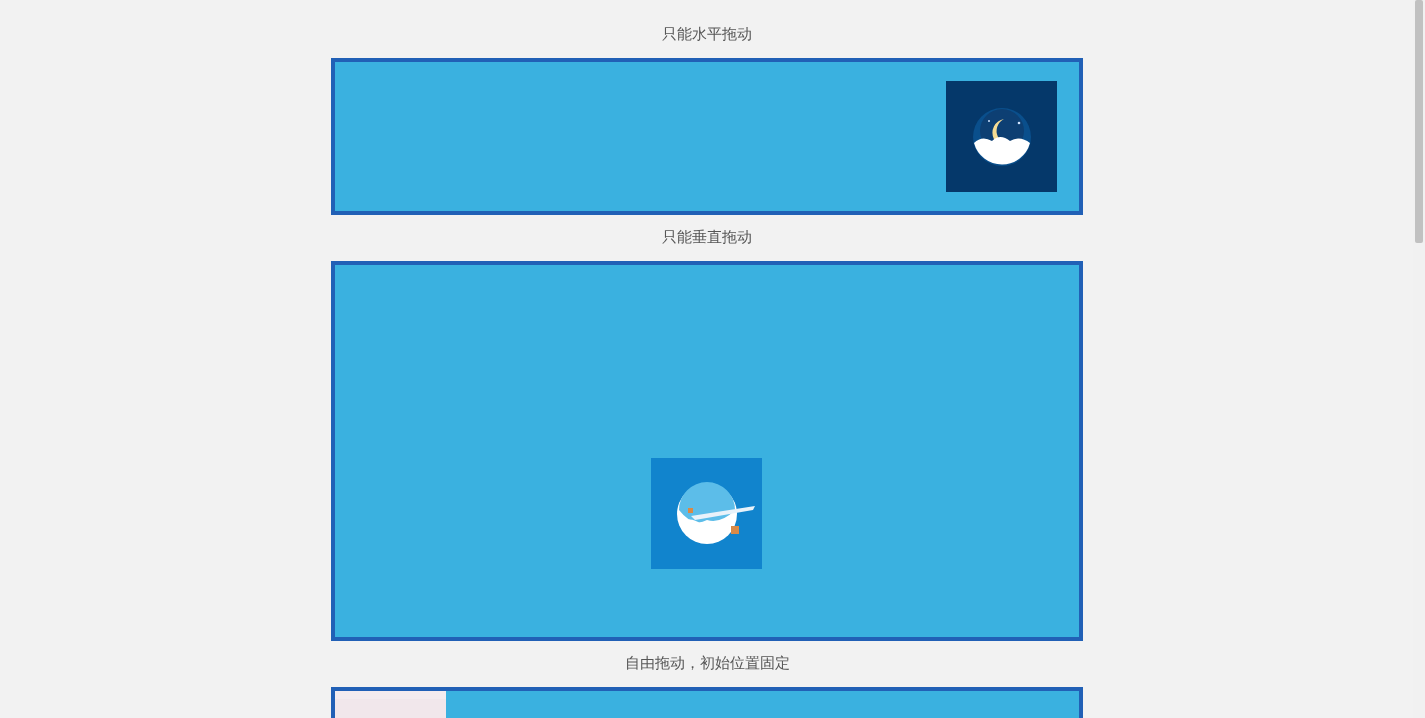 This screenshot has height=718, width=1425. Describe the element at coordinates (707, 663) in the screenshot. I see `section-title: 自由拖动，初始位置固定` at that location.